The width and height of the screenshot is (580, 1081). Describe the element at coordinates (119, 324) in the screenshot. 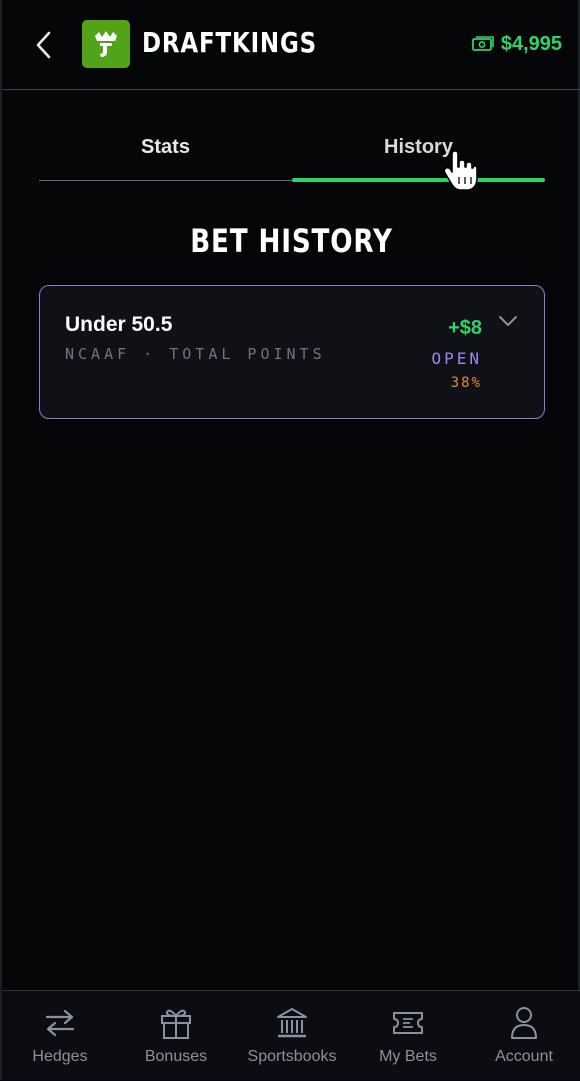

I see `bet-title: Under 50.5` at that location.